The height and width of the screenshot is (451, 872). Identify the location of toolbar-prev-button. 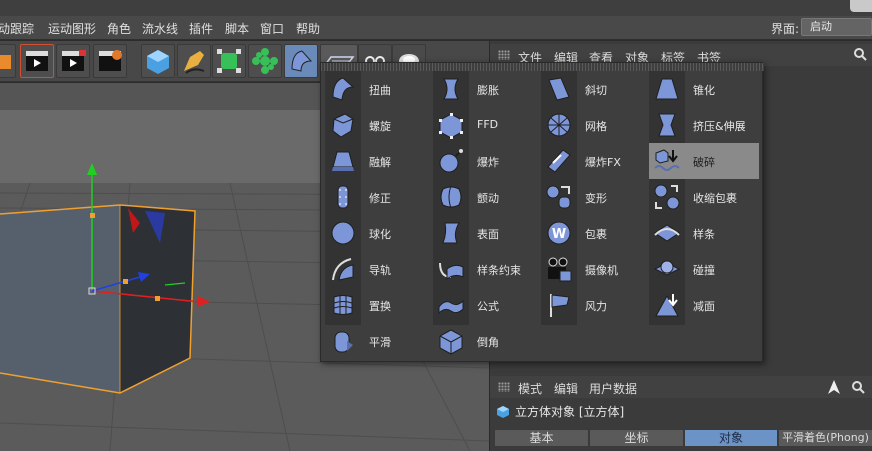
(8, 61).